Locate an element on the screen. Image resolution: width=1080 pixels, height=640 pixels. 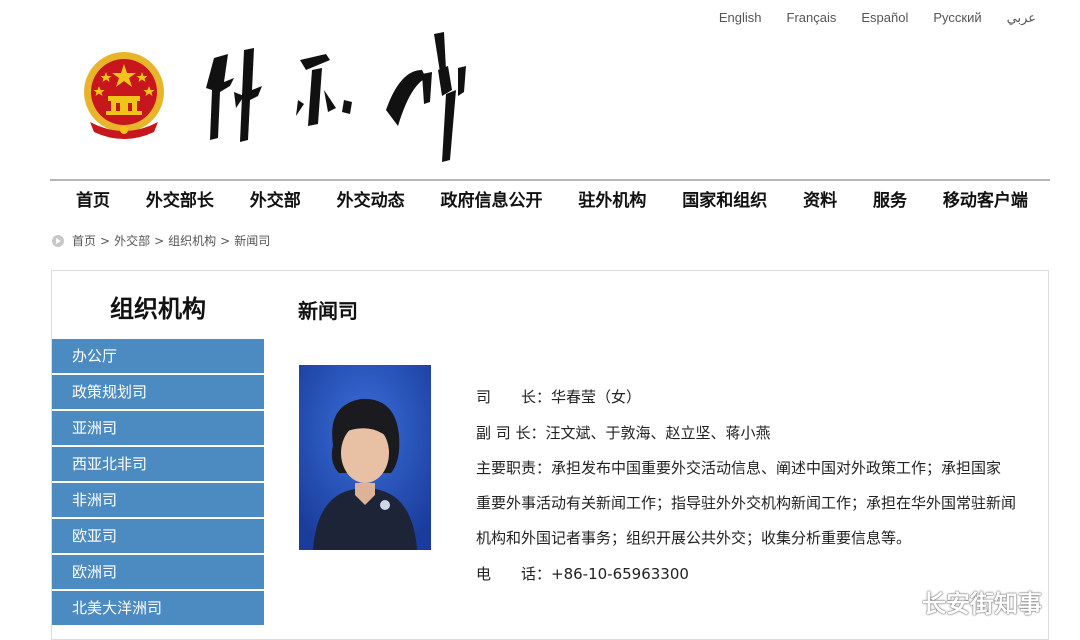
nav-missions: 驻外机构 is located at coordinates (612, 201).